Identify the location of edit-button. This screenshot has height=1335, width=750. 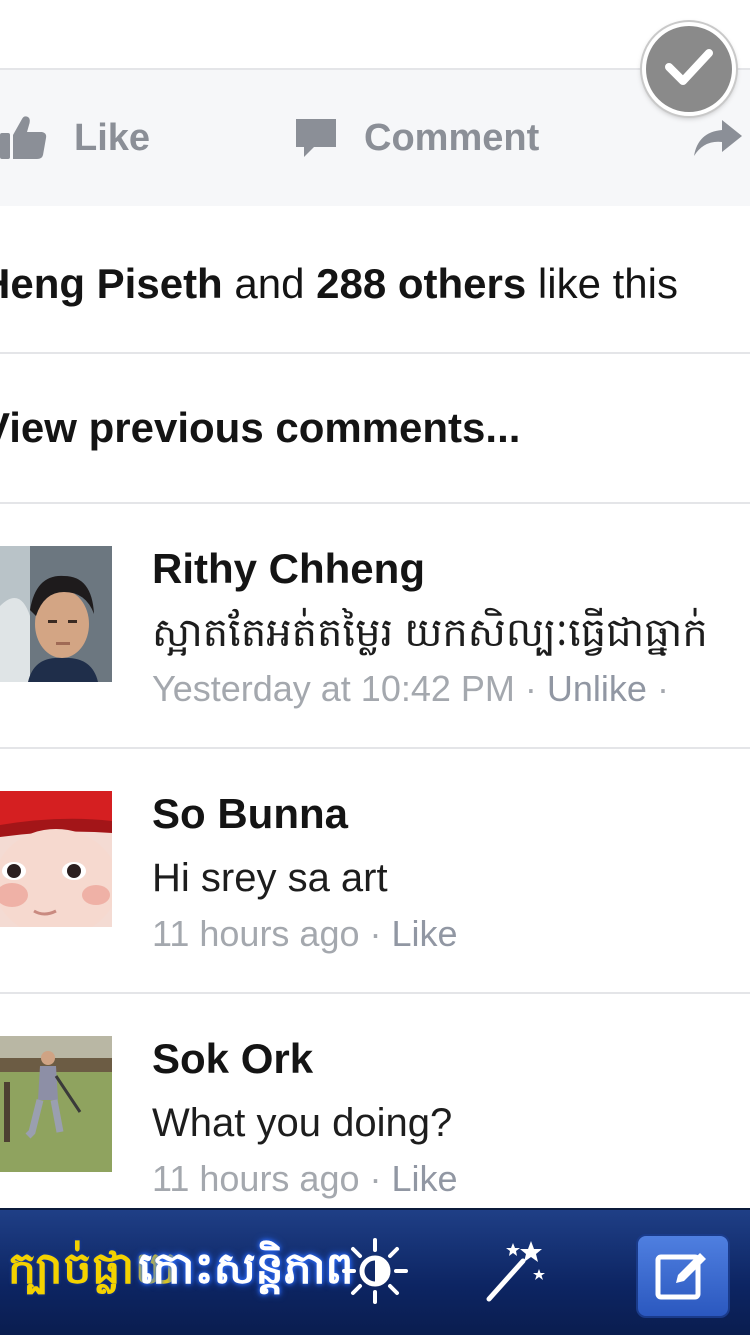
(683, 1276).